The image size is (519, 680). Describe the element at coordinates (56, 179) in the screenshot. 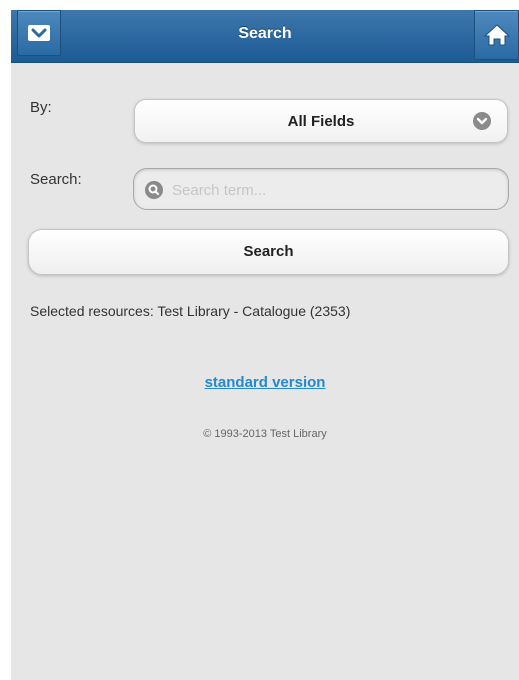

I see `search-label: Search:` at that location.